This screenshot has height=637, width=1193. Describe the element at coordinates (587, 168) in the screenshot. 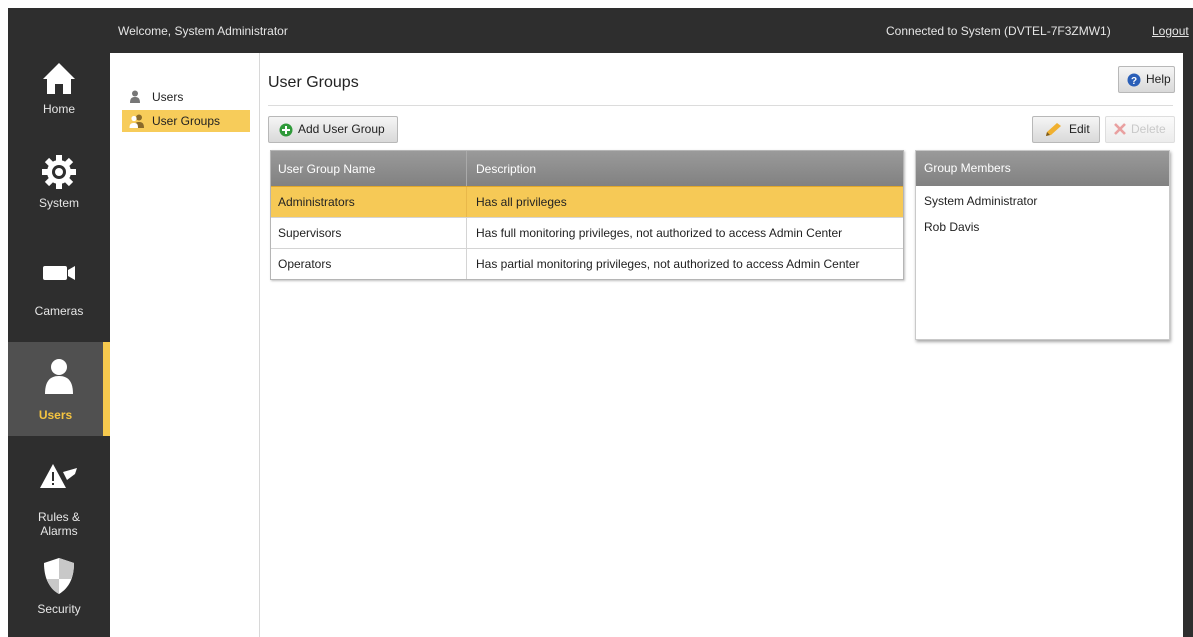

I see `table-header: User Group Name Description` at that location.